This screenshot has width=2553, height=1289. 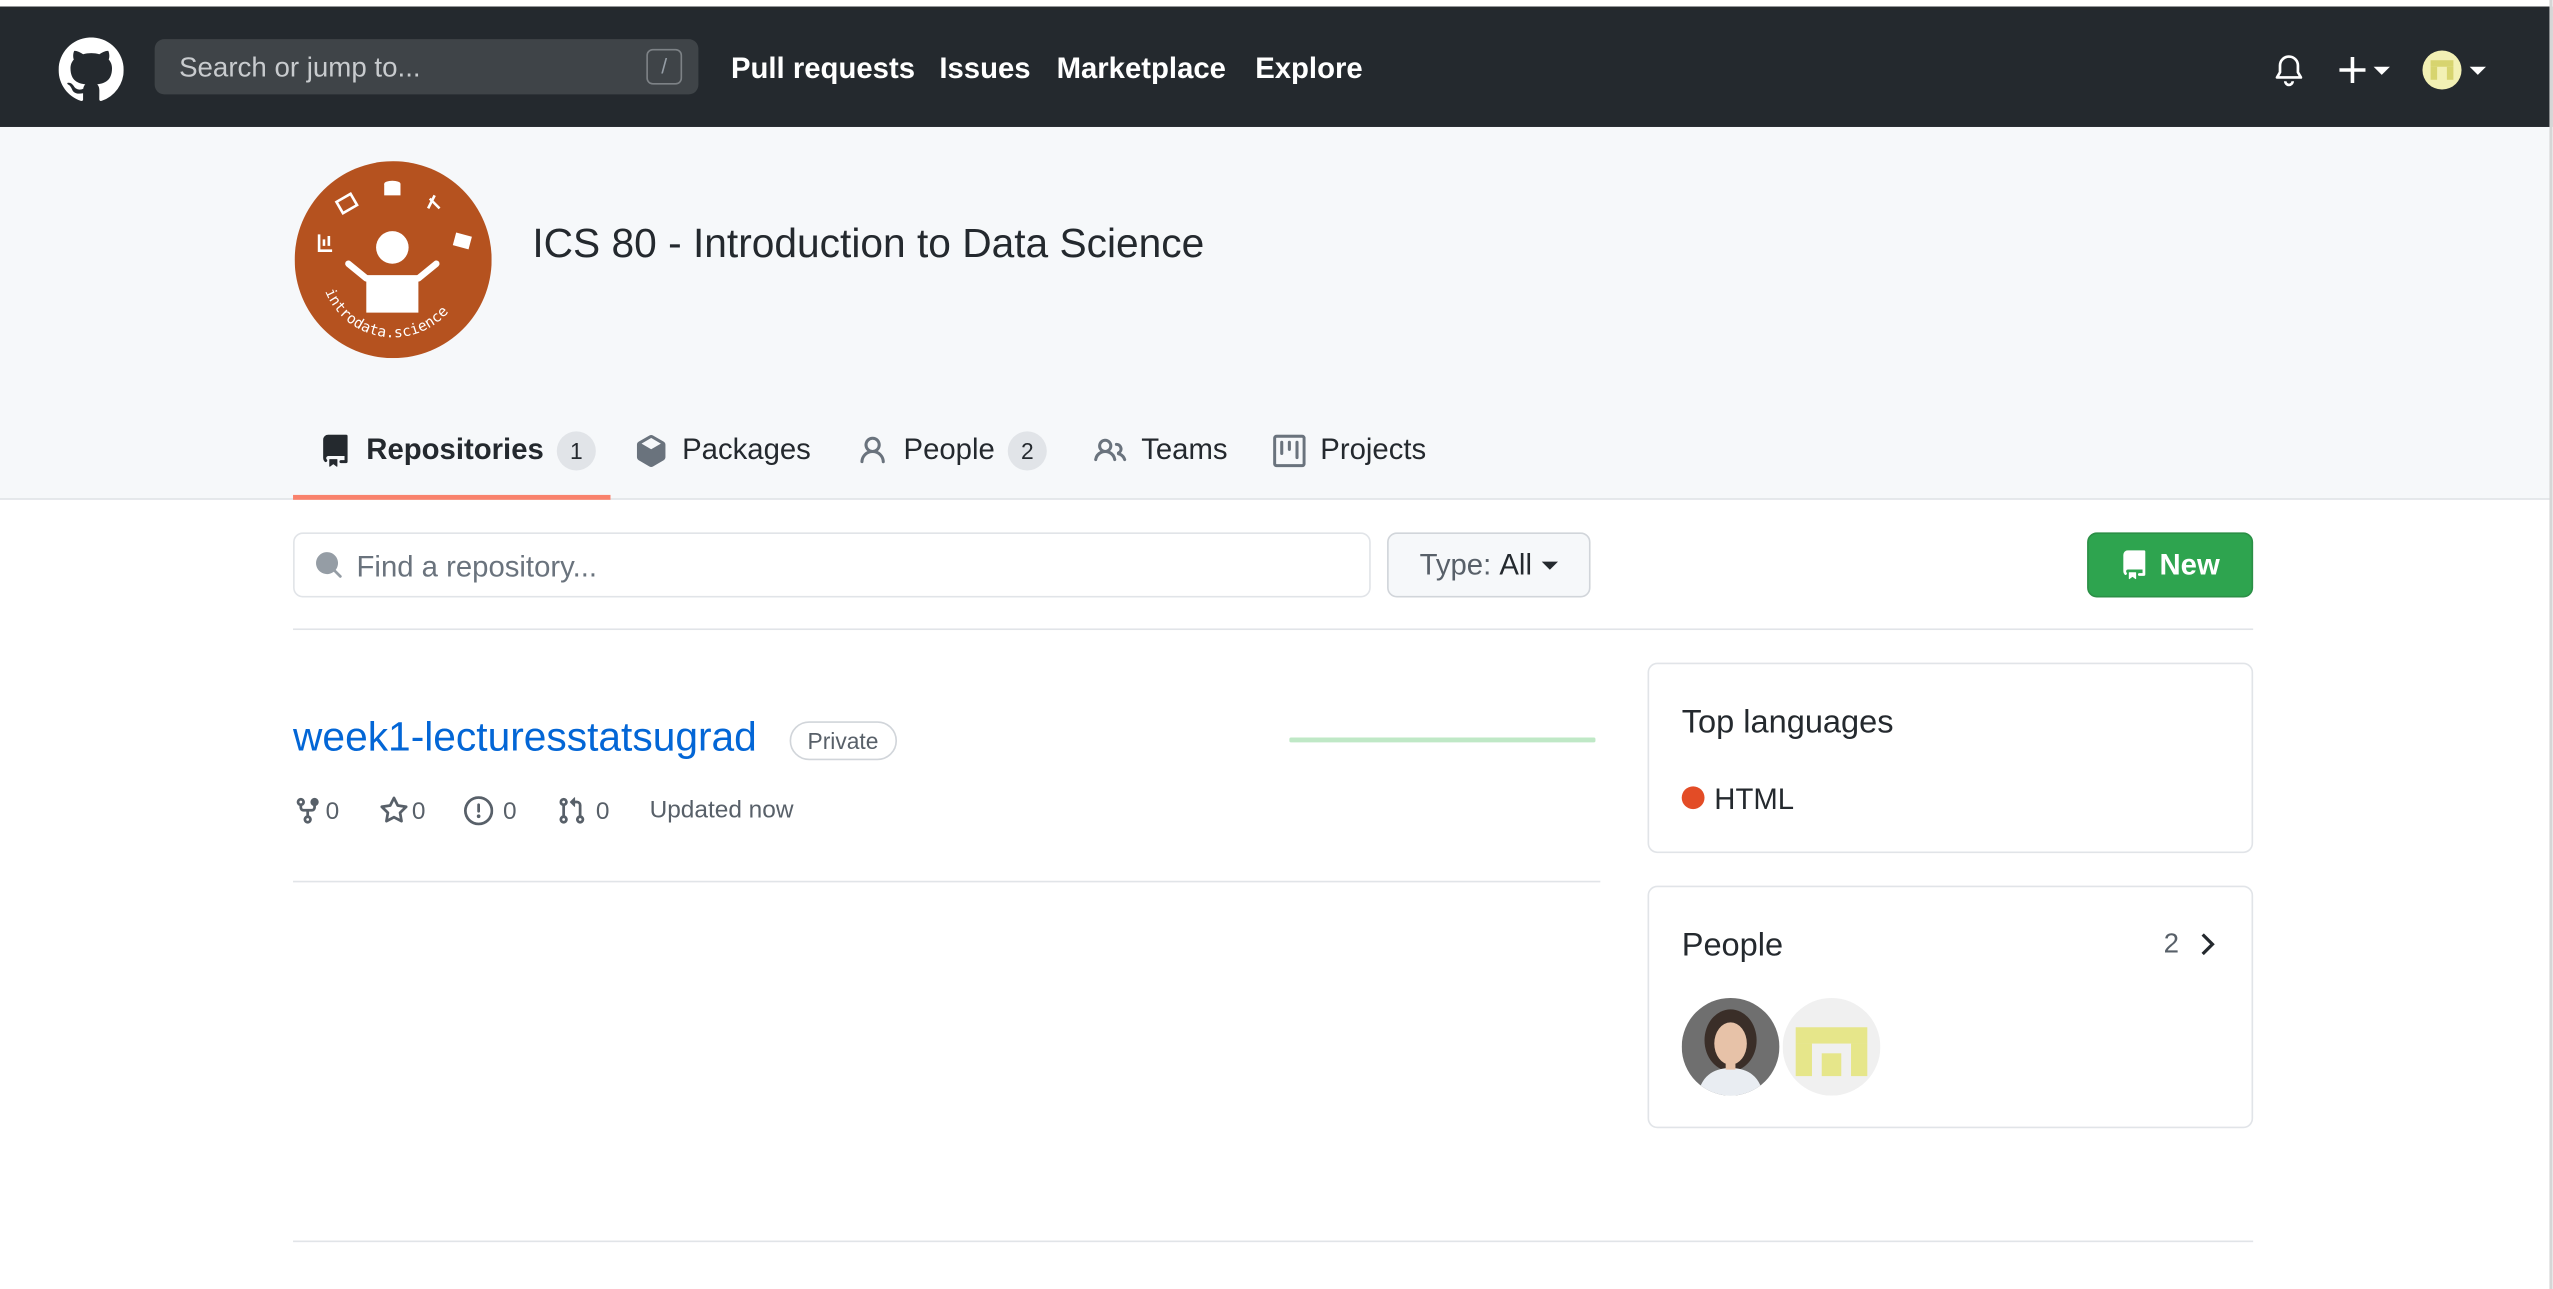 I want to click on people-box-title: People, so click(x=1732, y=946).